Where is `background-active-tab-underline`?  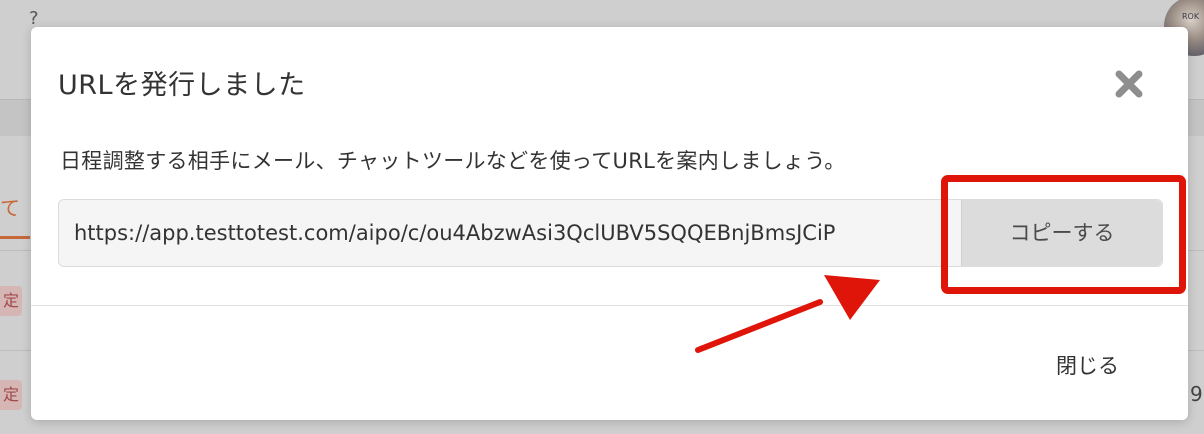 background-active-tab-underline is located at coordinates (15, 237).